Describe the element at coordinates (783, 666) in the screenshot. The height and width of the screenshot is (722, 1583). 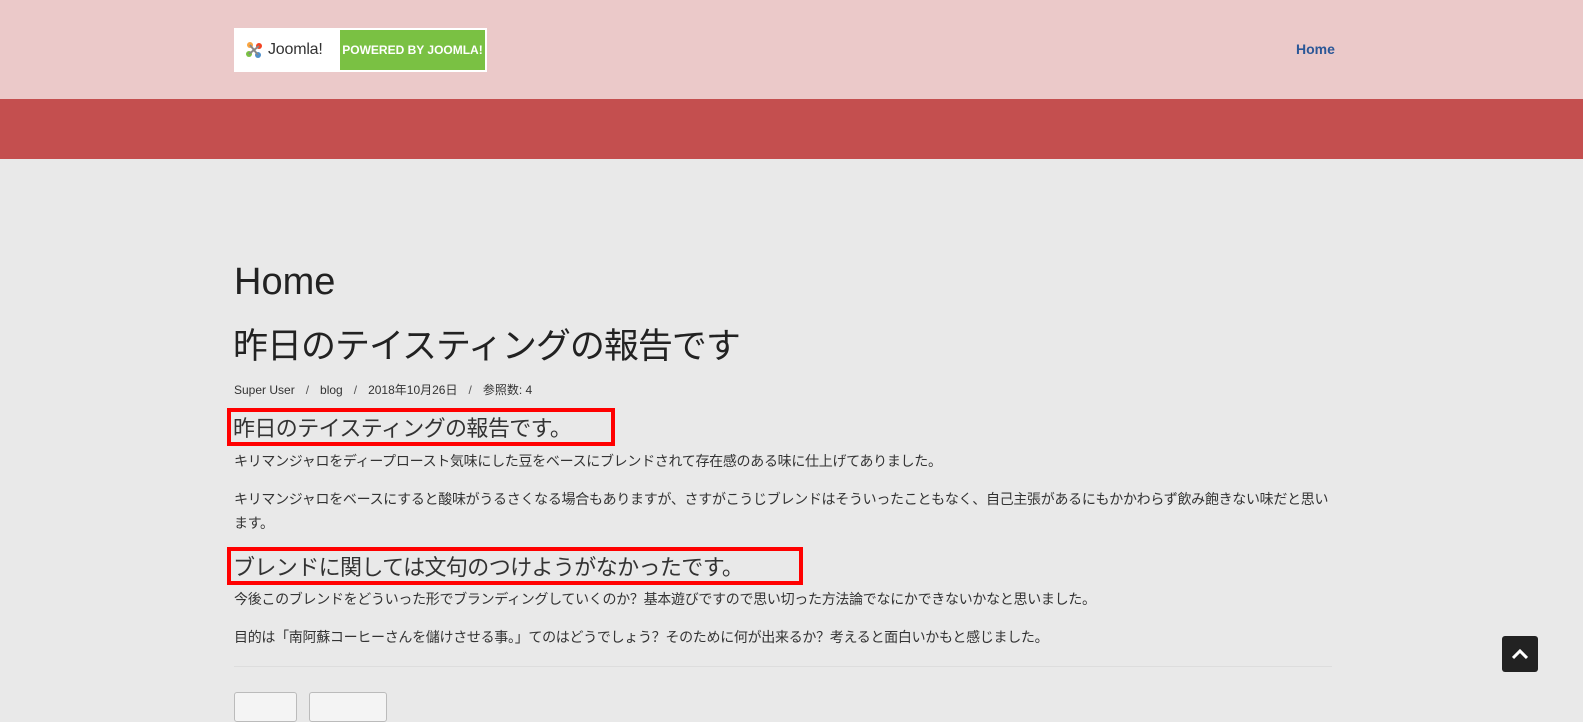
I see `article-divider` at that location.